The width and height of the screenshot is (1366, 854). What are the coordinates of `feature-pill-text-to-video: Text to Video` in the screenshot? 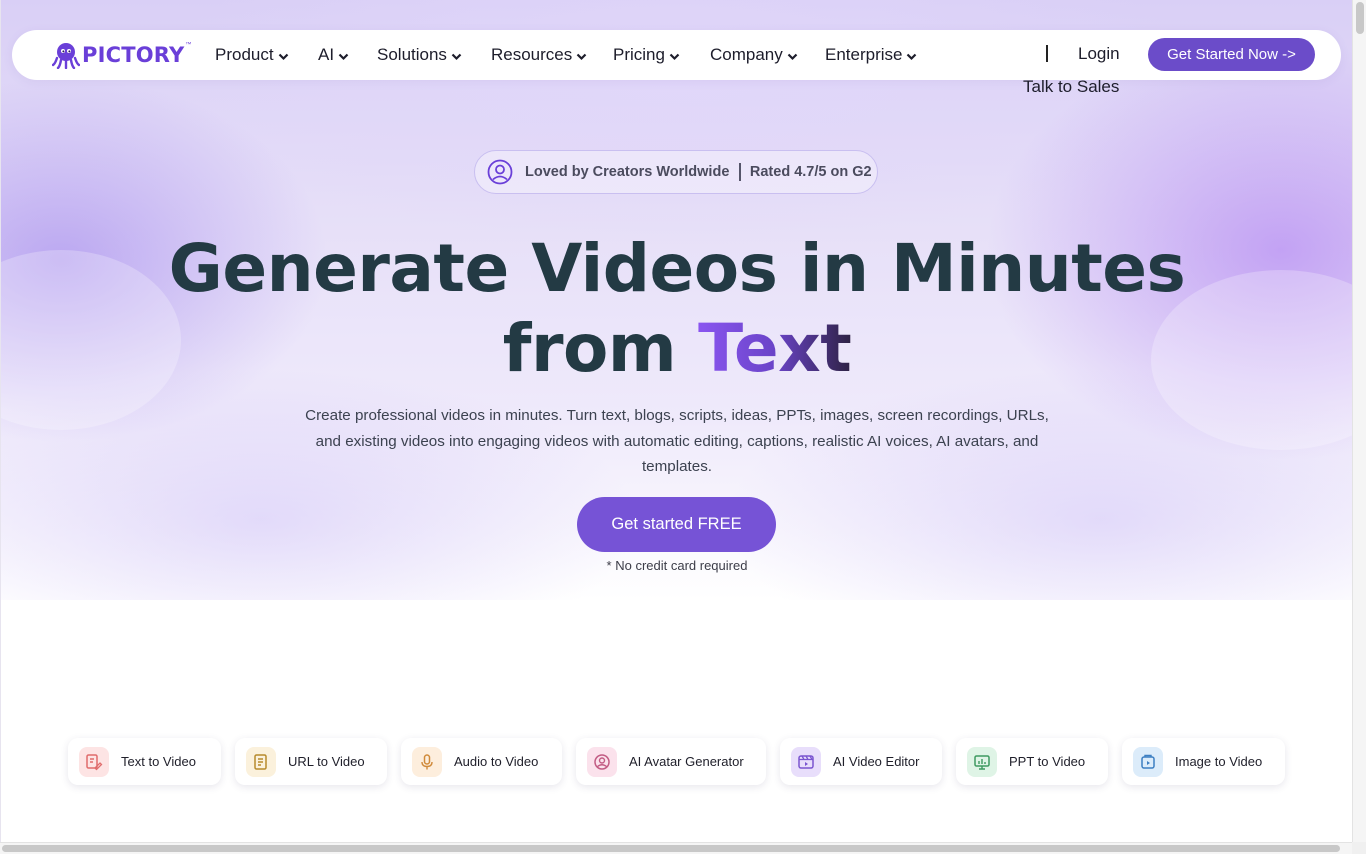 It's located at (144, 761).